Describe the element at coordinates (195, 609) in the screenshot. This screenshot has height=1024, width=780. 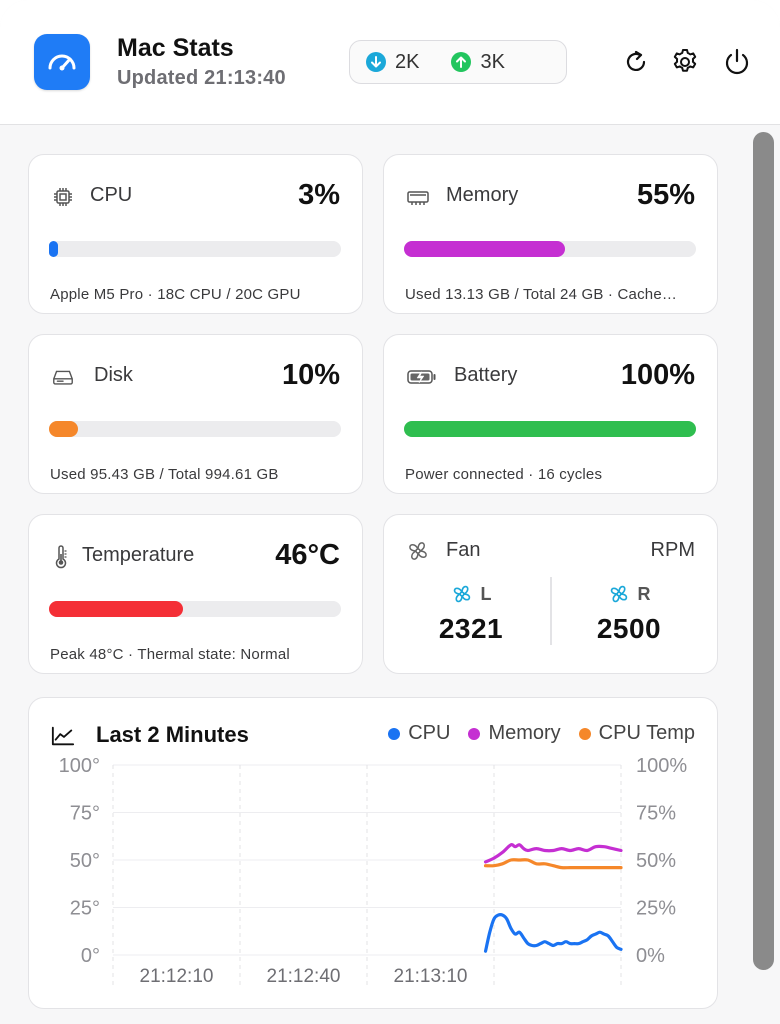
I see `temperature-progress-bar` at that location.